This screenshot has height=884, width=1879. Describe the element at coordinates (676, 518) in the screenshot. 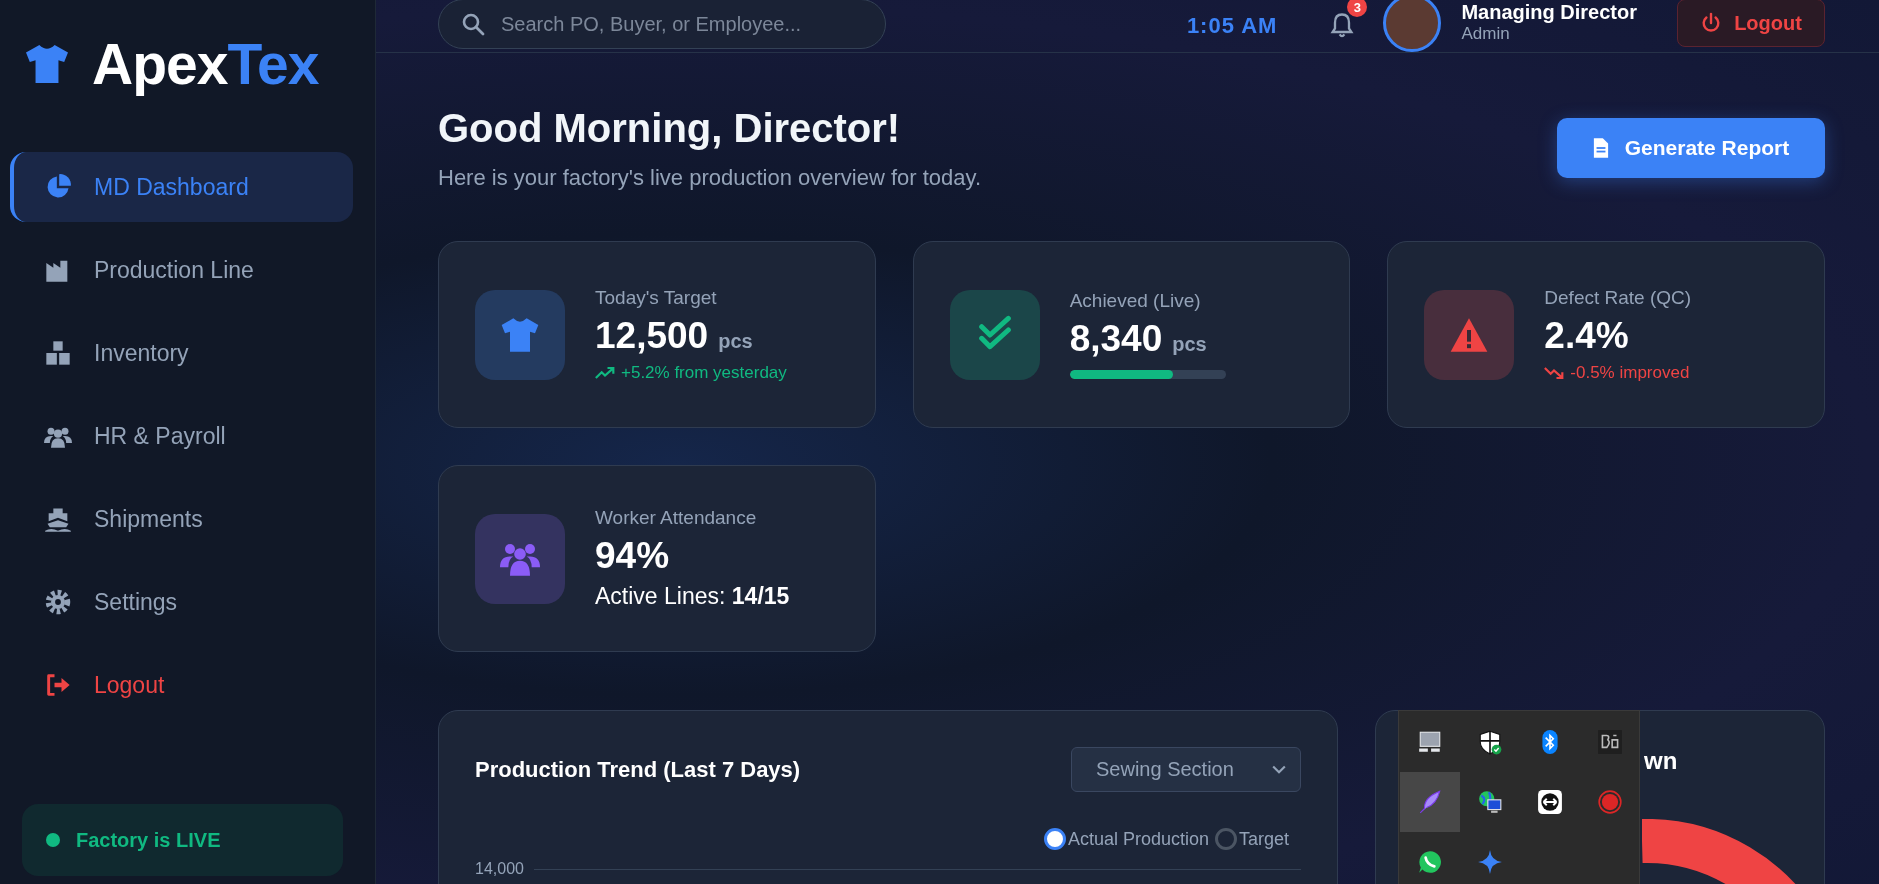

I see `stat-label: Worker Attendance` at that location.